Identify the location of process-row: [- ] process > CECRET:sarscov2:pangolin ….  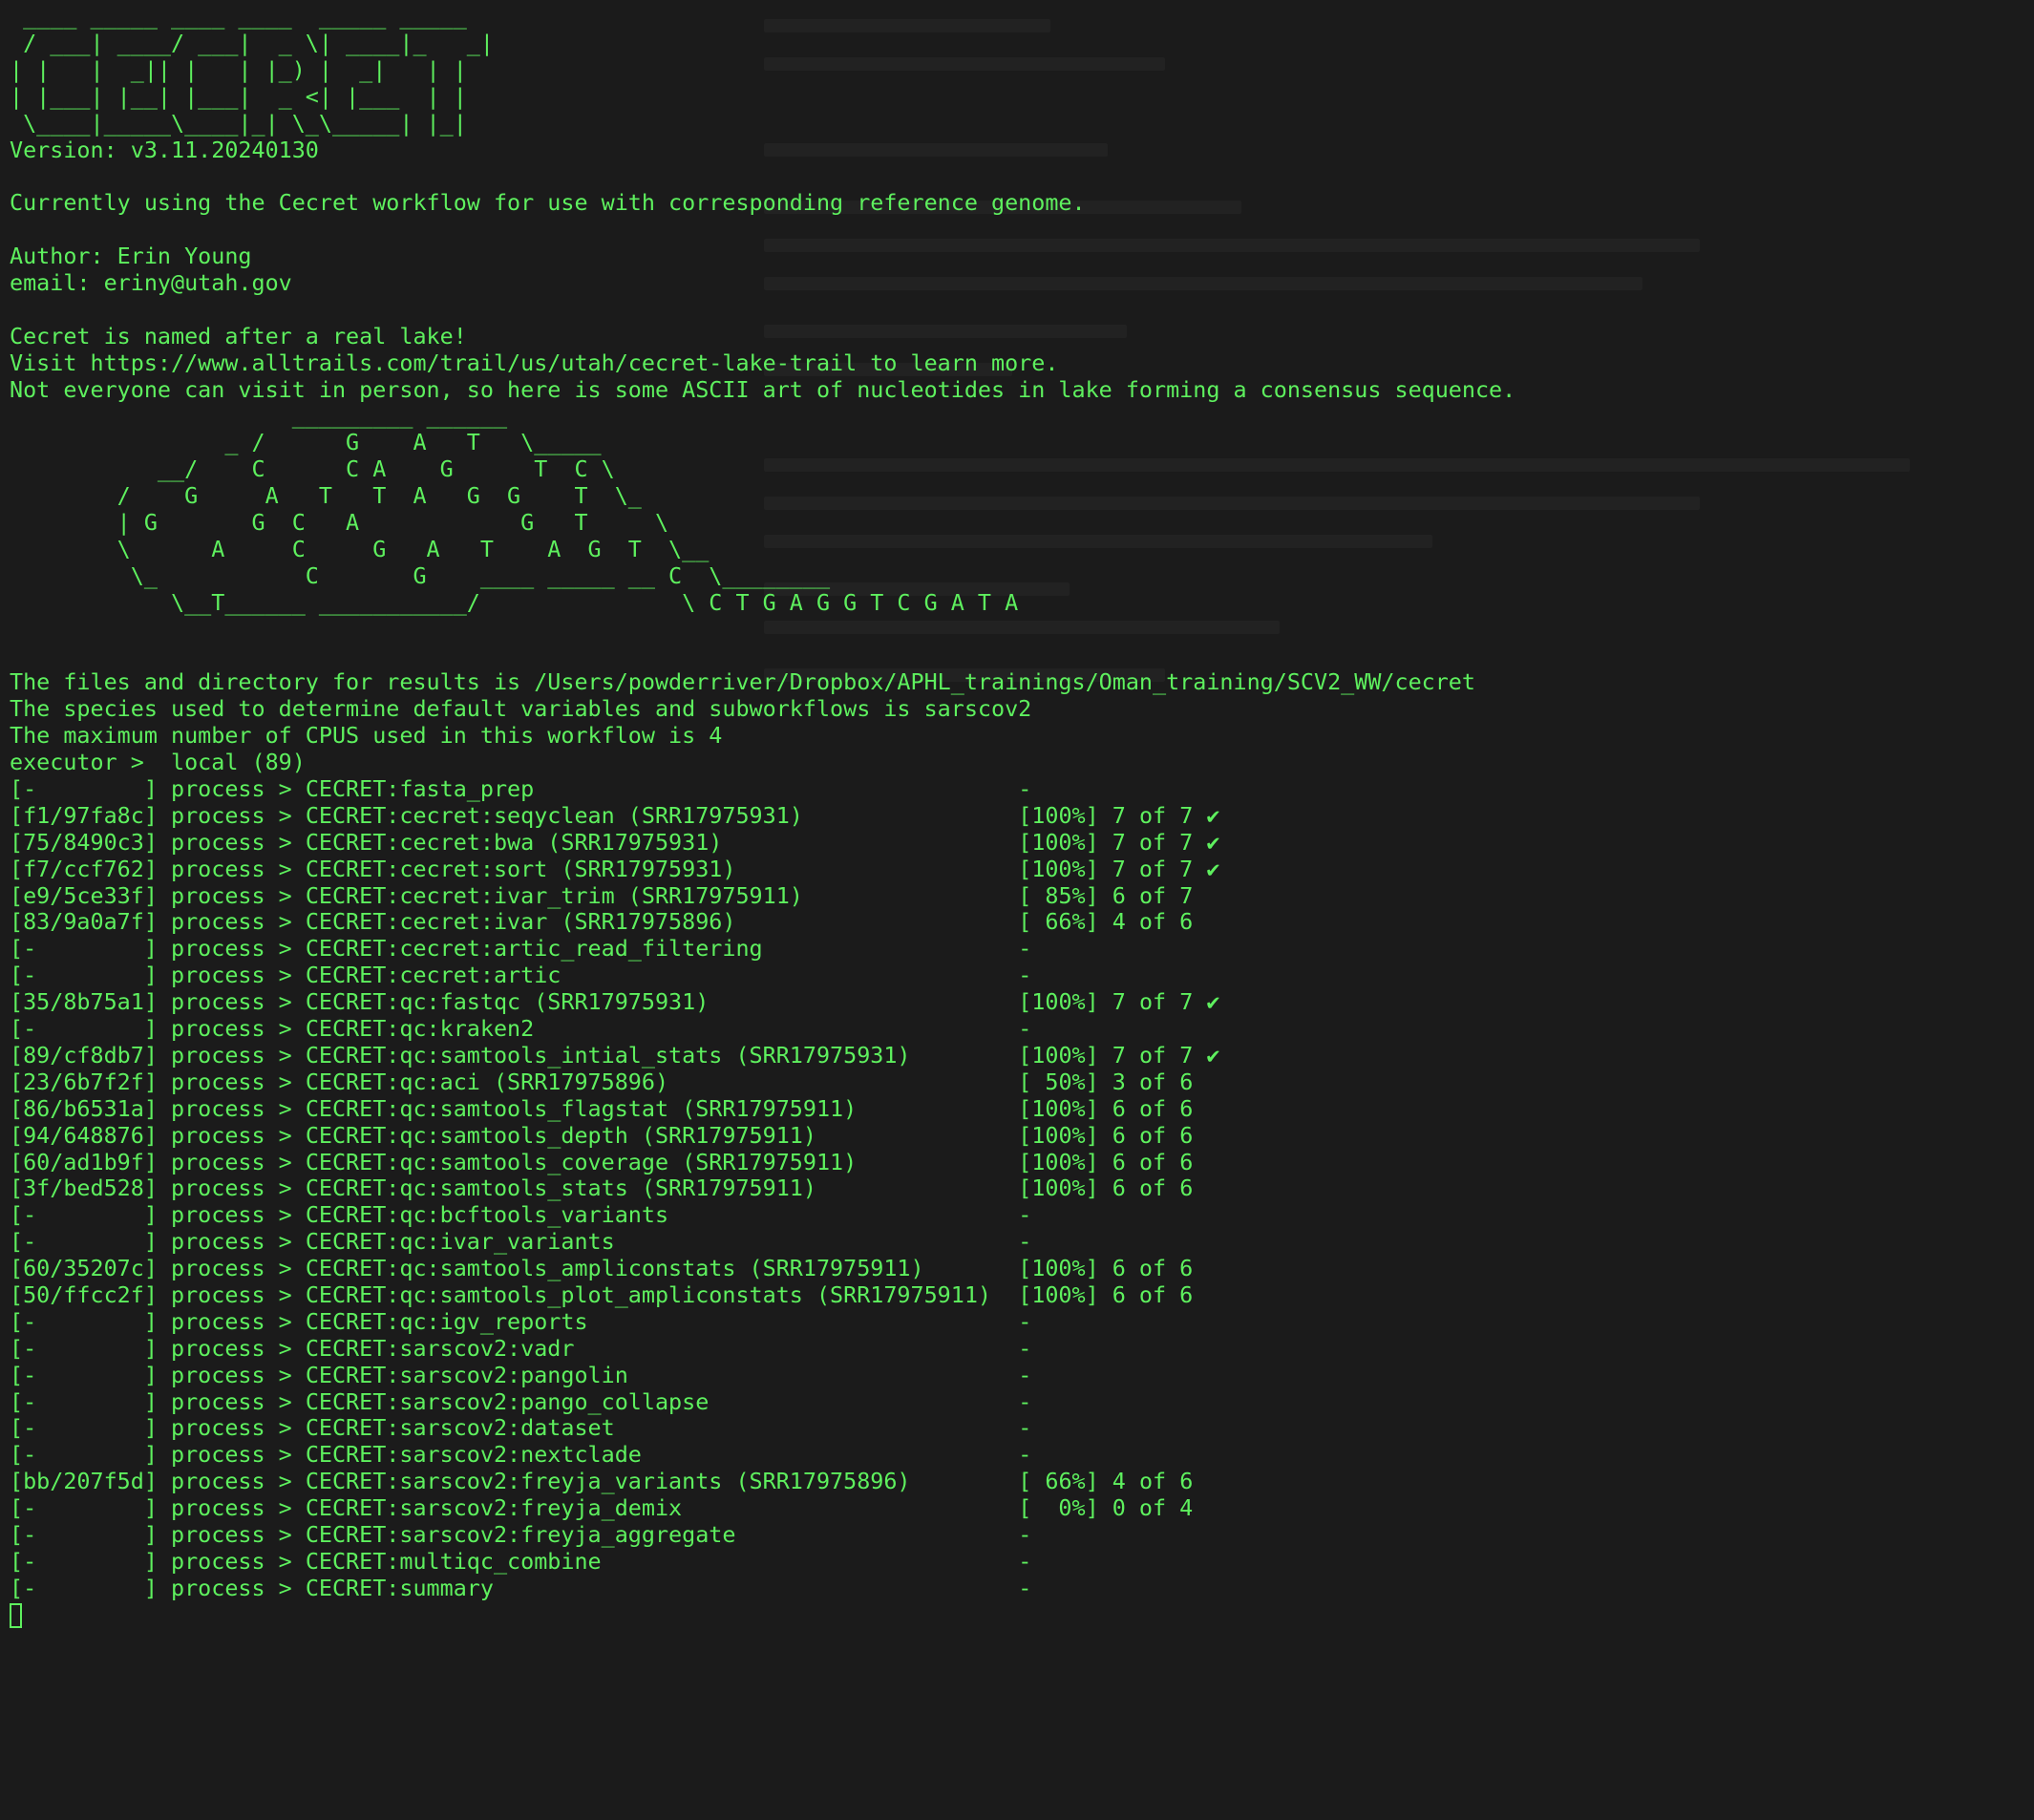
(1017, 1375).